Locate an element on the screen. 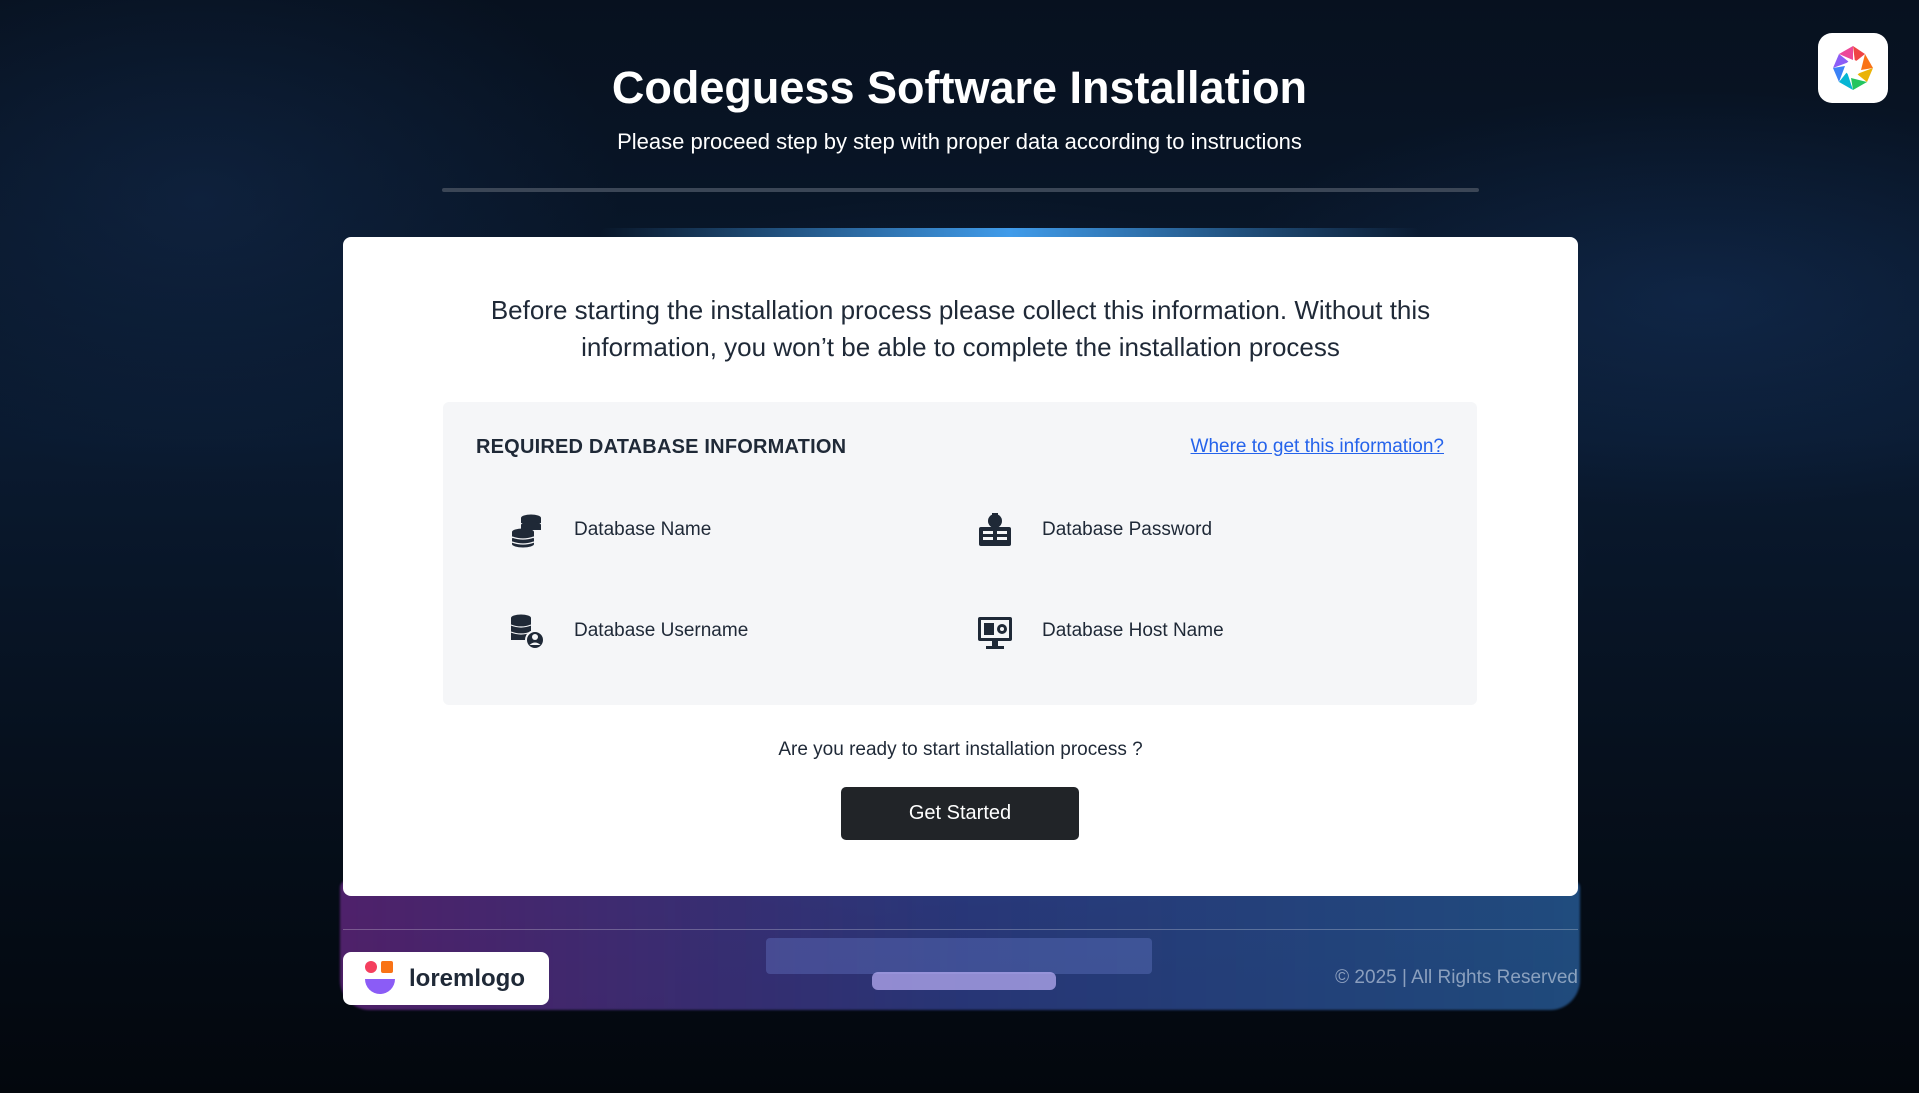 This screenshot has height=1093, width=1919. requirement-database-username: Database Username is located at coordinates (627, 631).